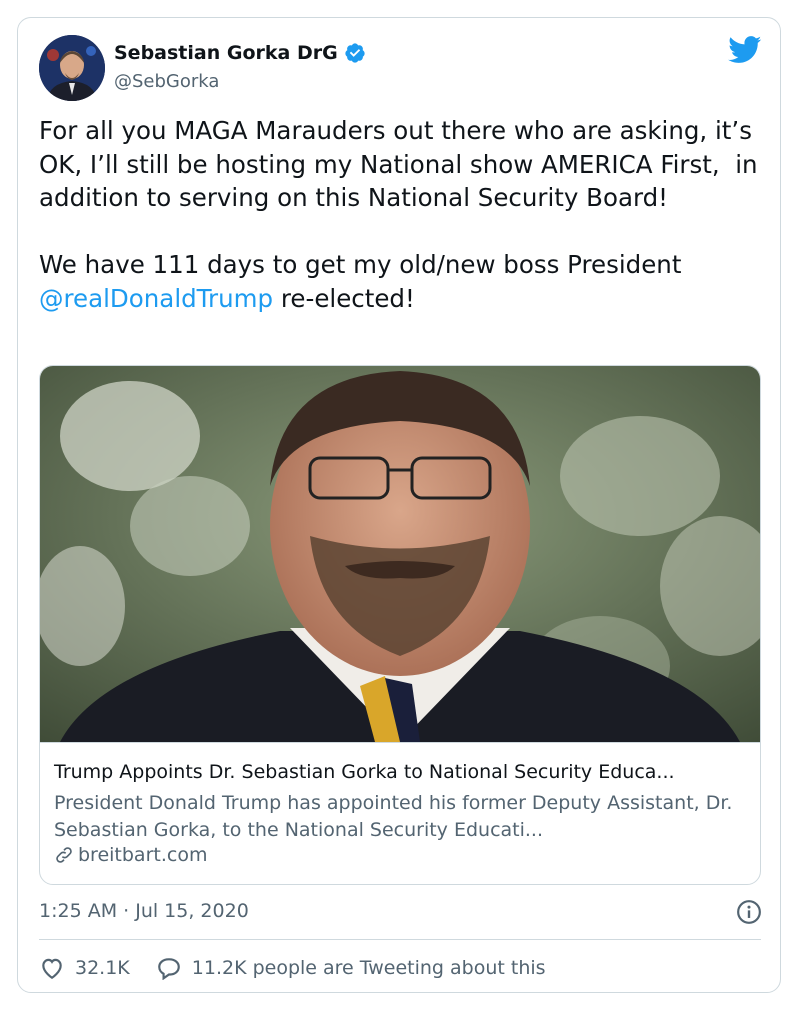 This screenshot has height=1012, width=800. I want to click on link-domain: breitbart.com, so click(143, 855).